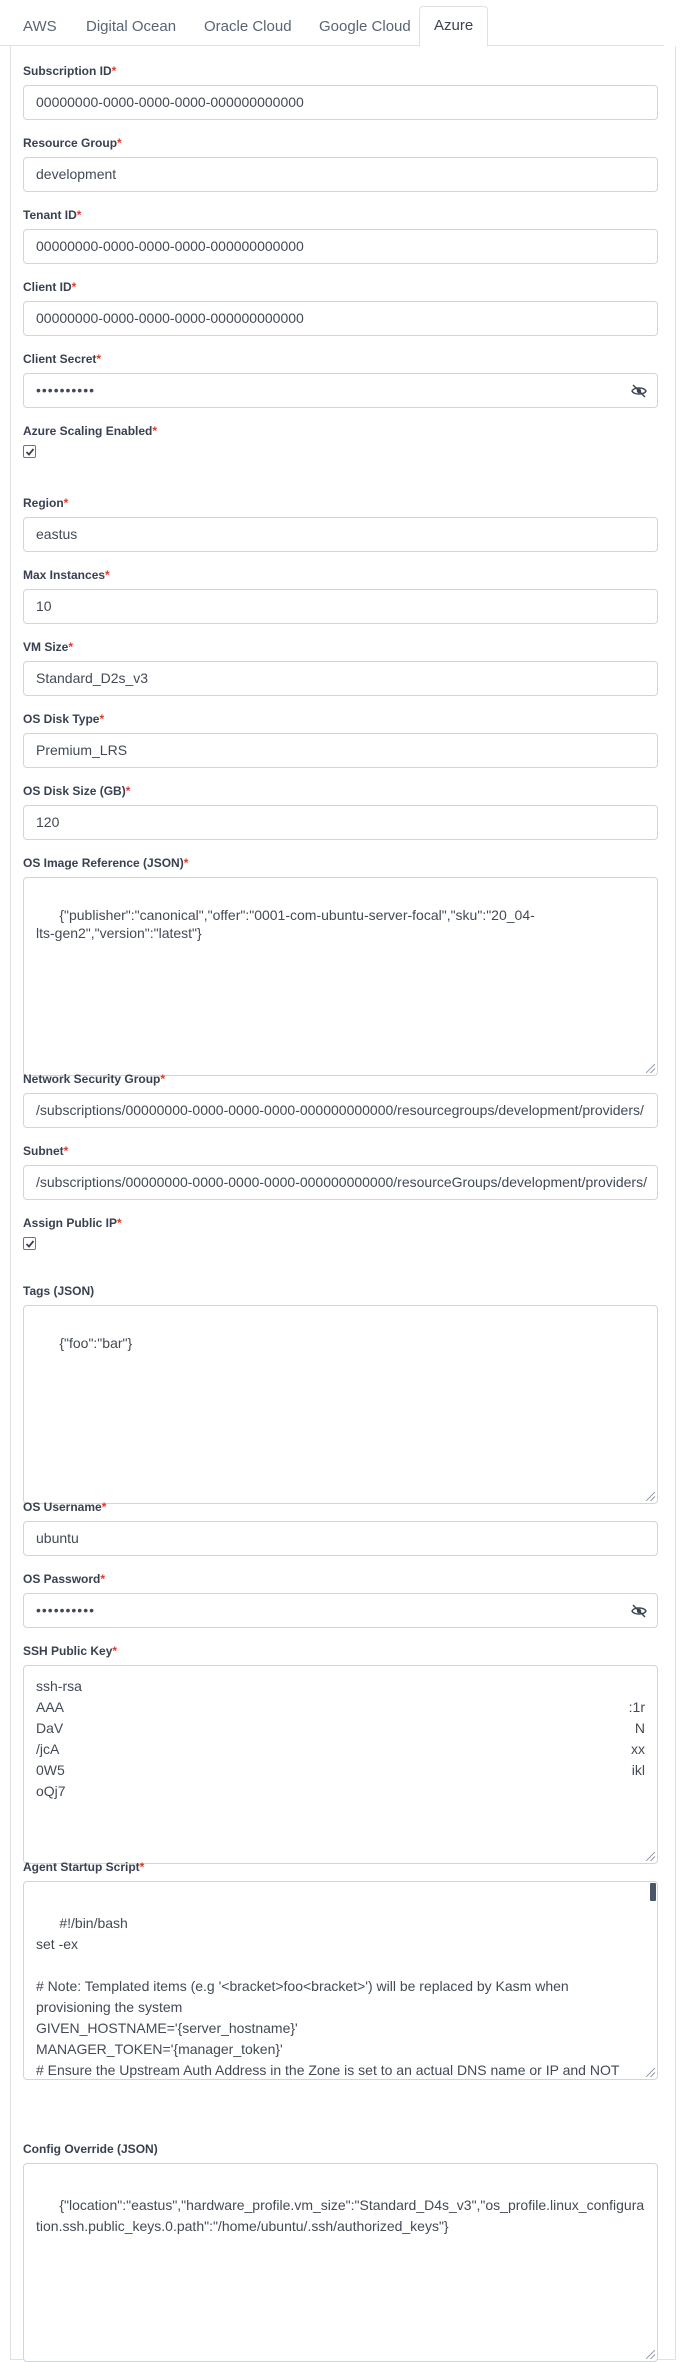 The width and height of the screenshot is (686, 2362). Describe the element at coordinates (48, 1749) in the screenshot. I see `ssh-key-line-start: /jcA` at that location.